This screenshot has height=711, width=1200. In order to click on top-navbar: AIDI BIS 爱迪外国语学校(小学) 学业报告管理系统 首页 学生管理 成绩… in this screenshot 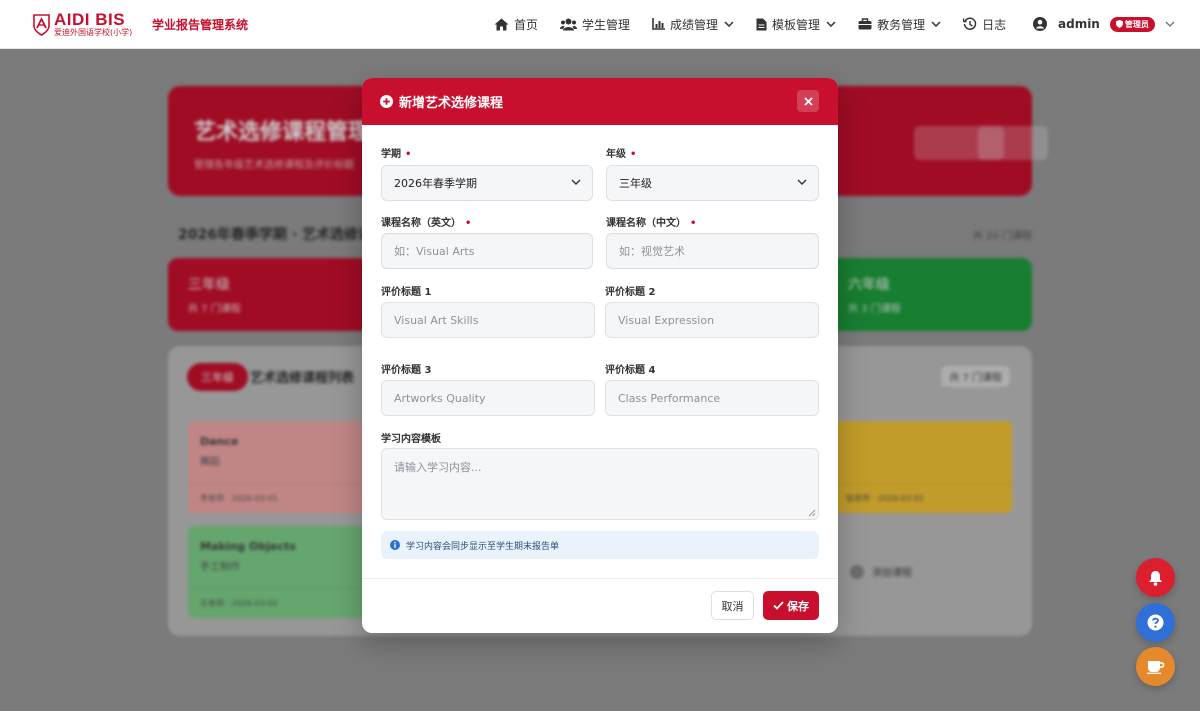, I will do `click(600, 24)`.